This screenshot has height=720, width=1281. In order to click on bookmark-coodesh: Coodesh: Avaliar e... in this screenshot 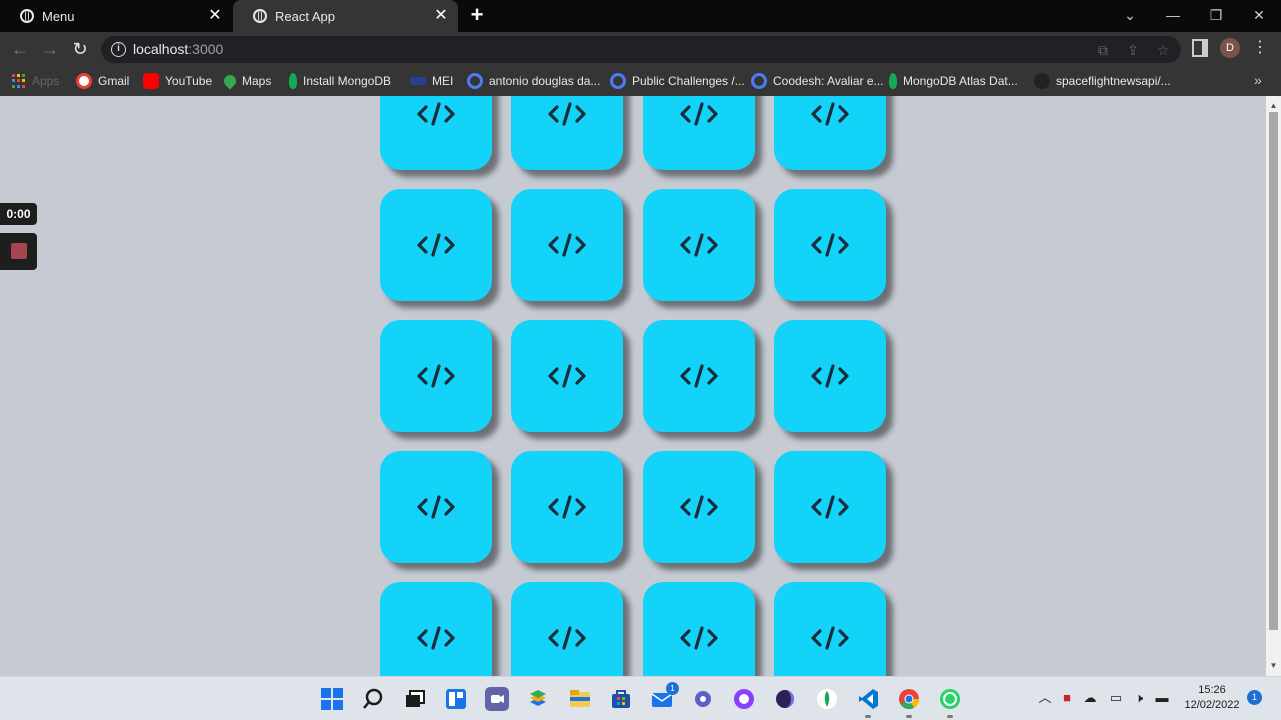, I will do `click(817, 81)`.